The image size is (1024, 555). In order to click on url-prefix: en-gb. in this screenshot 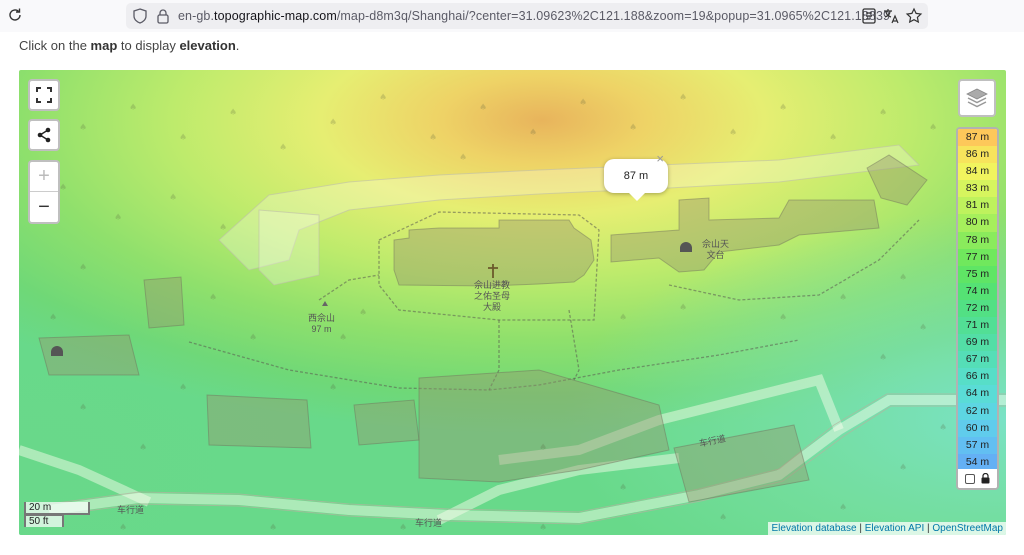, I will do `click(196, 16)`.